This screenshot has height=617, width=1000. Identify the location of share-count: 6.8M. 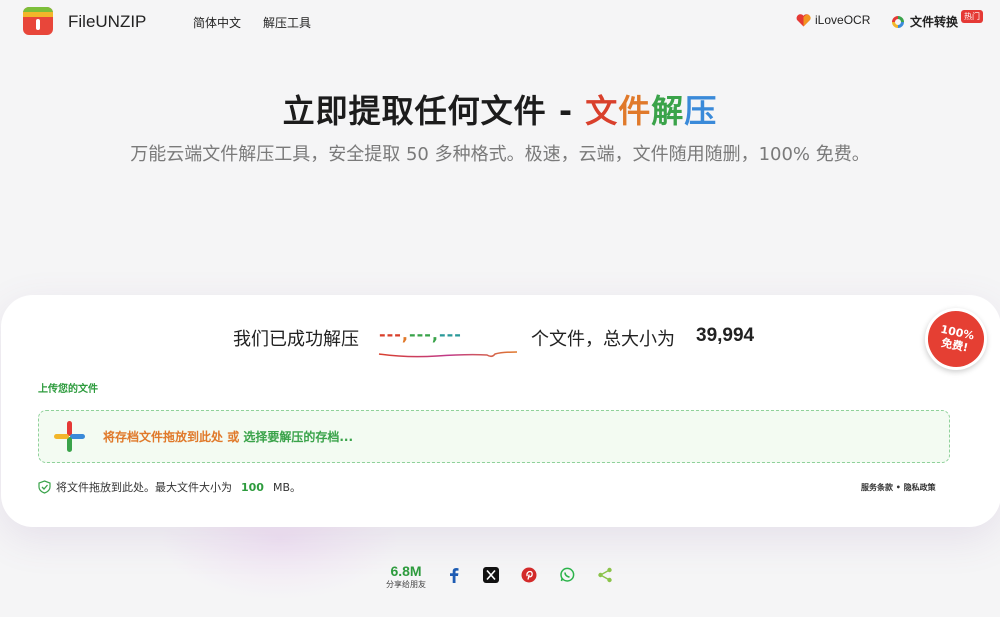
(406, 571).